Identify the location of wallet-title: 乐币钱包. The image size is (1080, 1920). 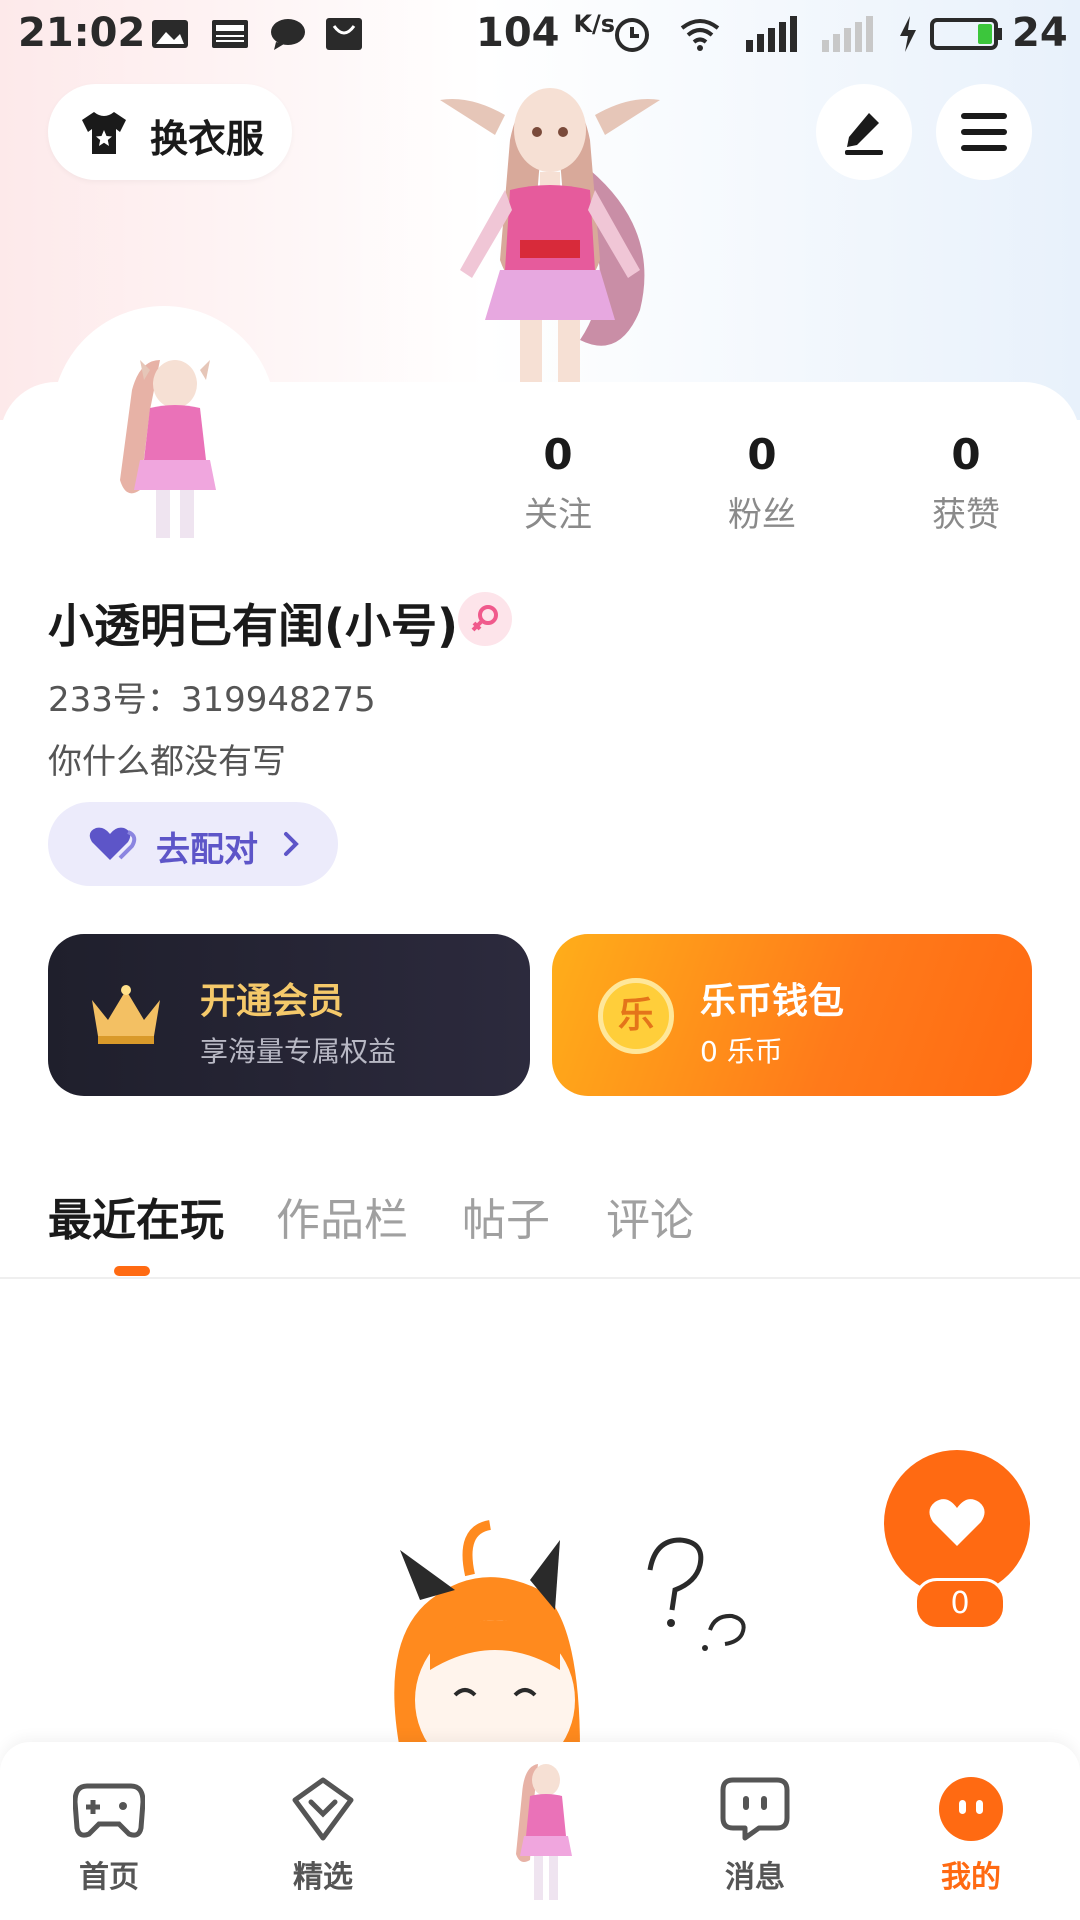
(772, 1001).